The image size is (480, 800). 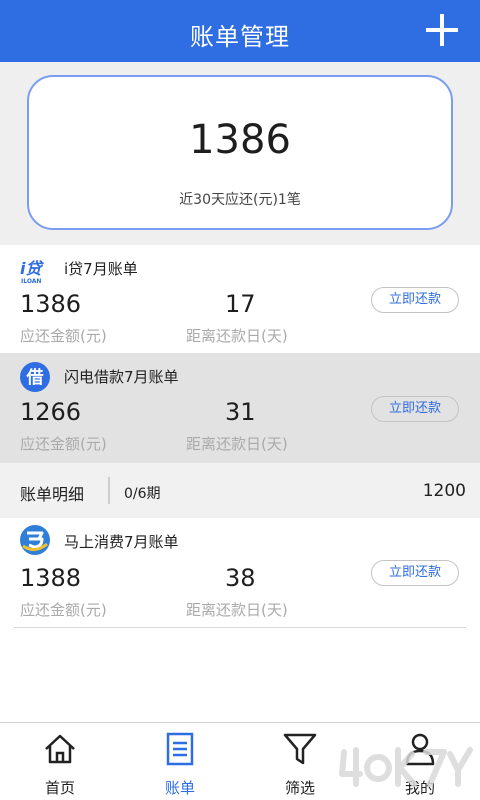 What do you see at coordinates (101, 269) in the screenshot?
I see `bill-title: i贷7月账单` at bounding box center [101, 269].